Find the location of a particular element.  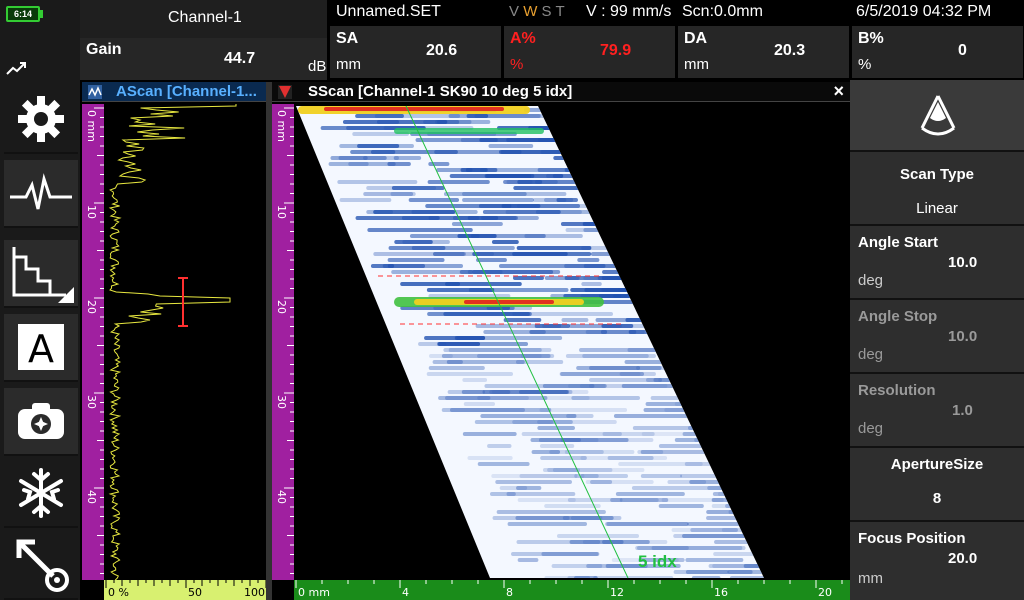

channel-header: Channel-1 is located at coordinates (204, 19).